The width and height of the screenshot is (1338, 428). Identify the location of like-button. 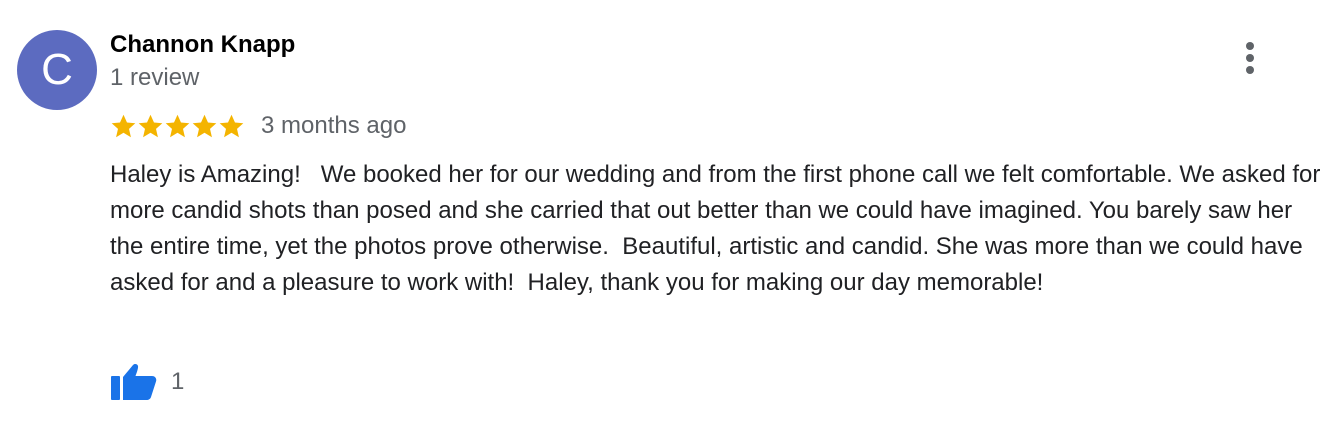
(134, 382).